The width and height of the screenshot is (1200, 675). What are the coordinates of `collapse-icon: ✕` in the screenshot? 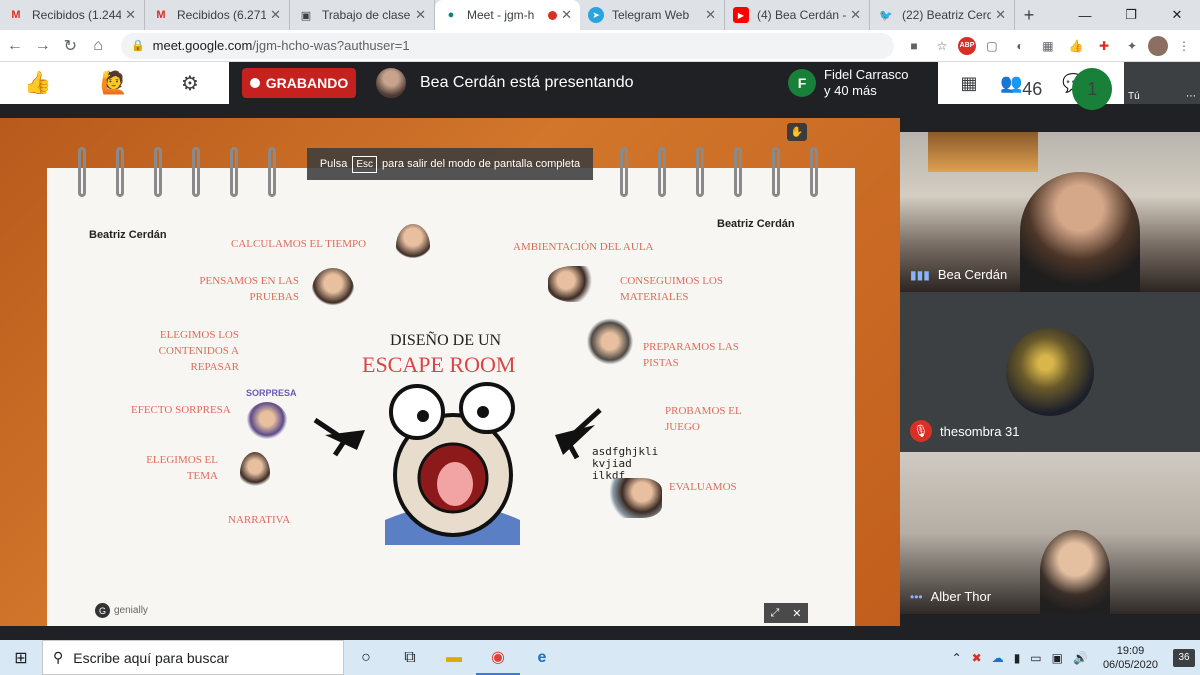 It's located at (796, 613).